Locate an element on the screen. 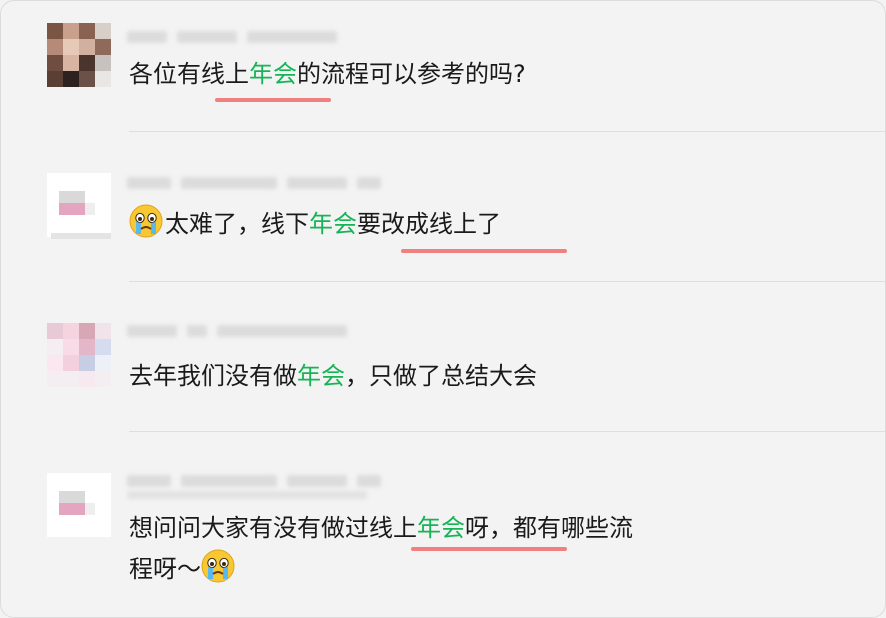  message-text-part: 各位有线上 is located at coordinates (189, 74).